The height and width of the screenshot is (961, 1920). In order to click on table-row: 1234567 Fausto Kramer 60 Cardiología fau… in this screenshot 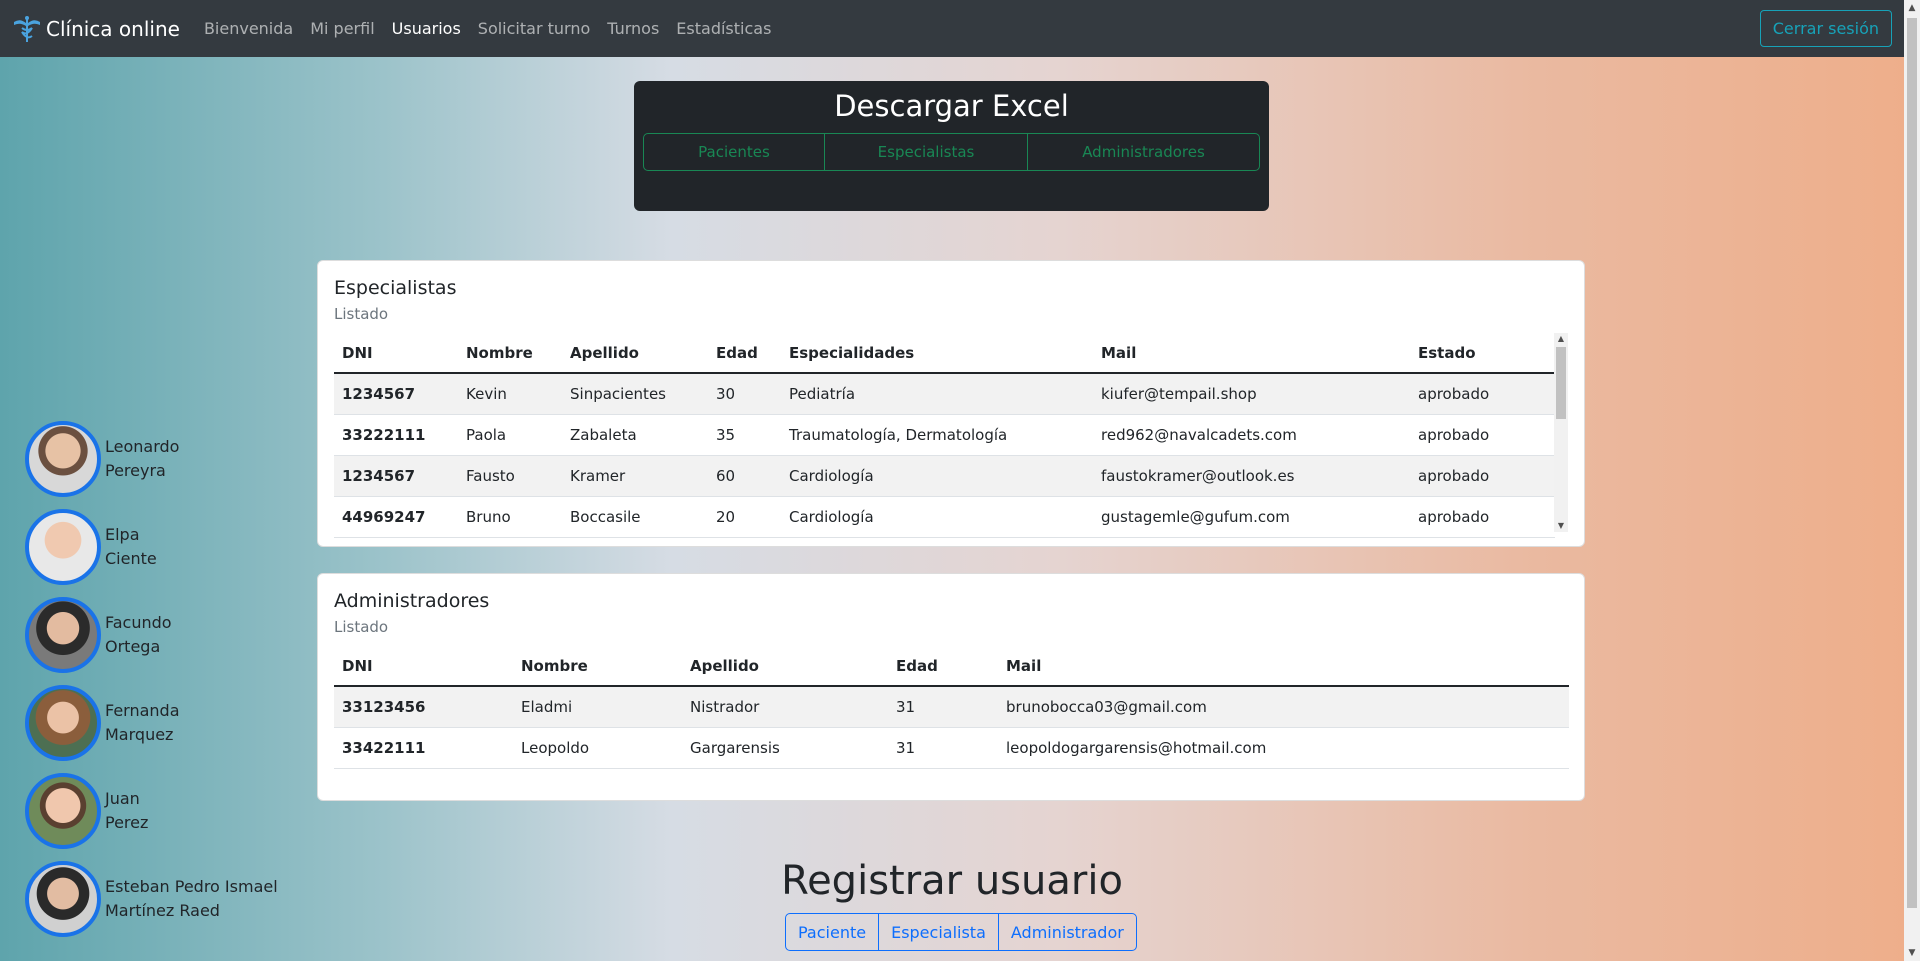, I will do `click(944, 476)`.